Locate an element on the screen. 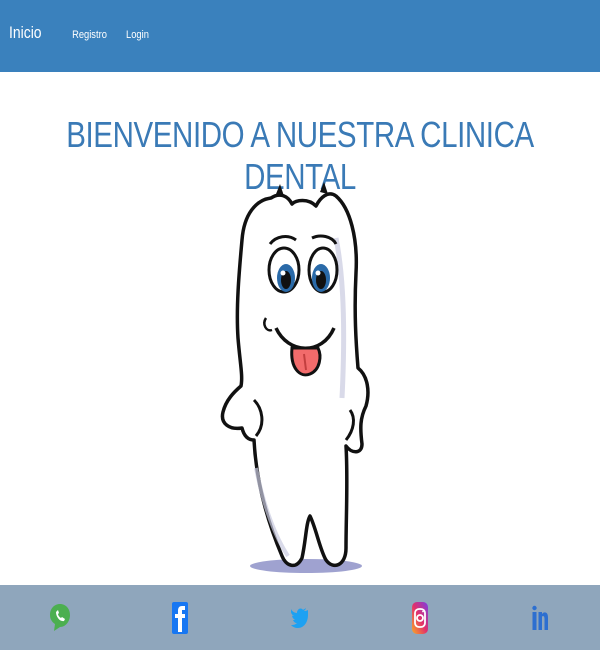 Image resolution: width=600 pixels, height=650 pixels. whatsapp-icon is located at coordinates (60, 617).